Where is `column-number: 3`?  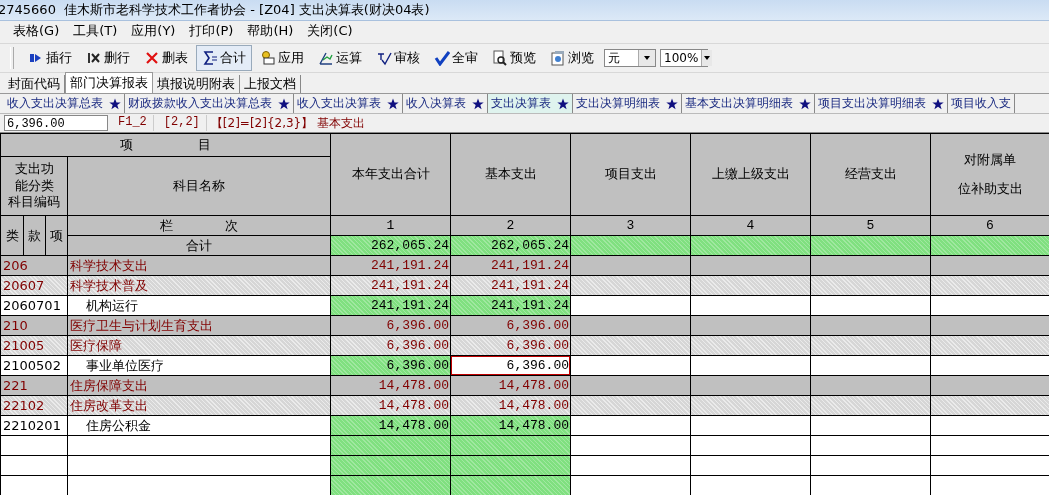 column-number: 3 is located at coordinates (630, 225).